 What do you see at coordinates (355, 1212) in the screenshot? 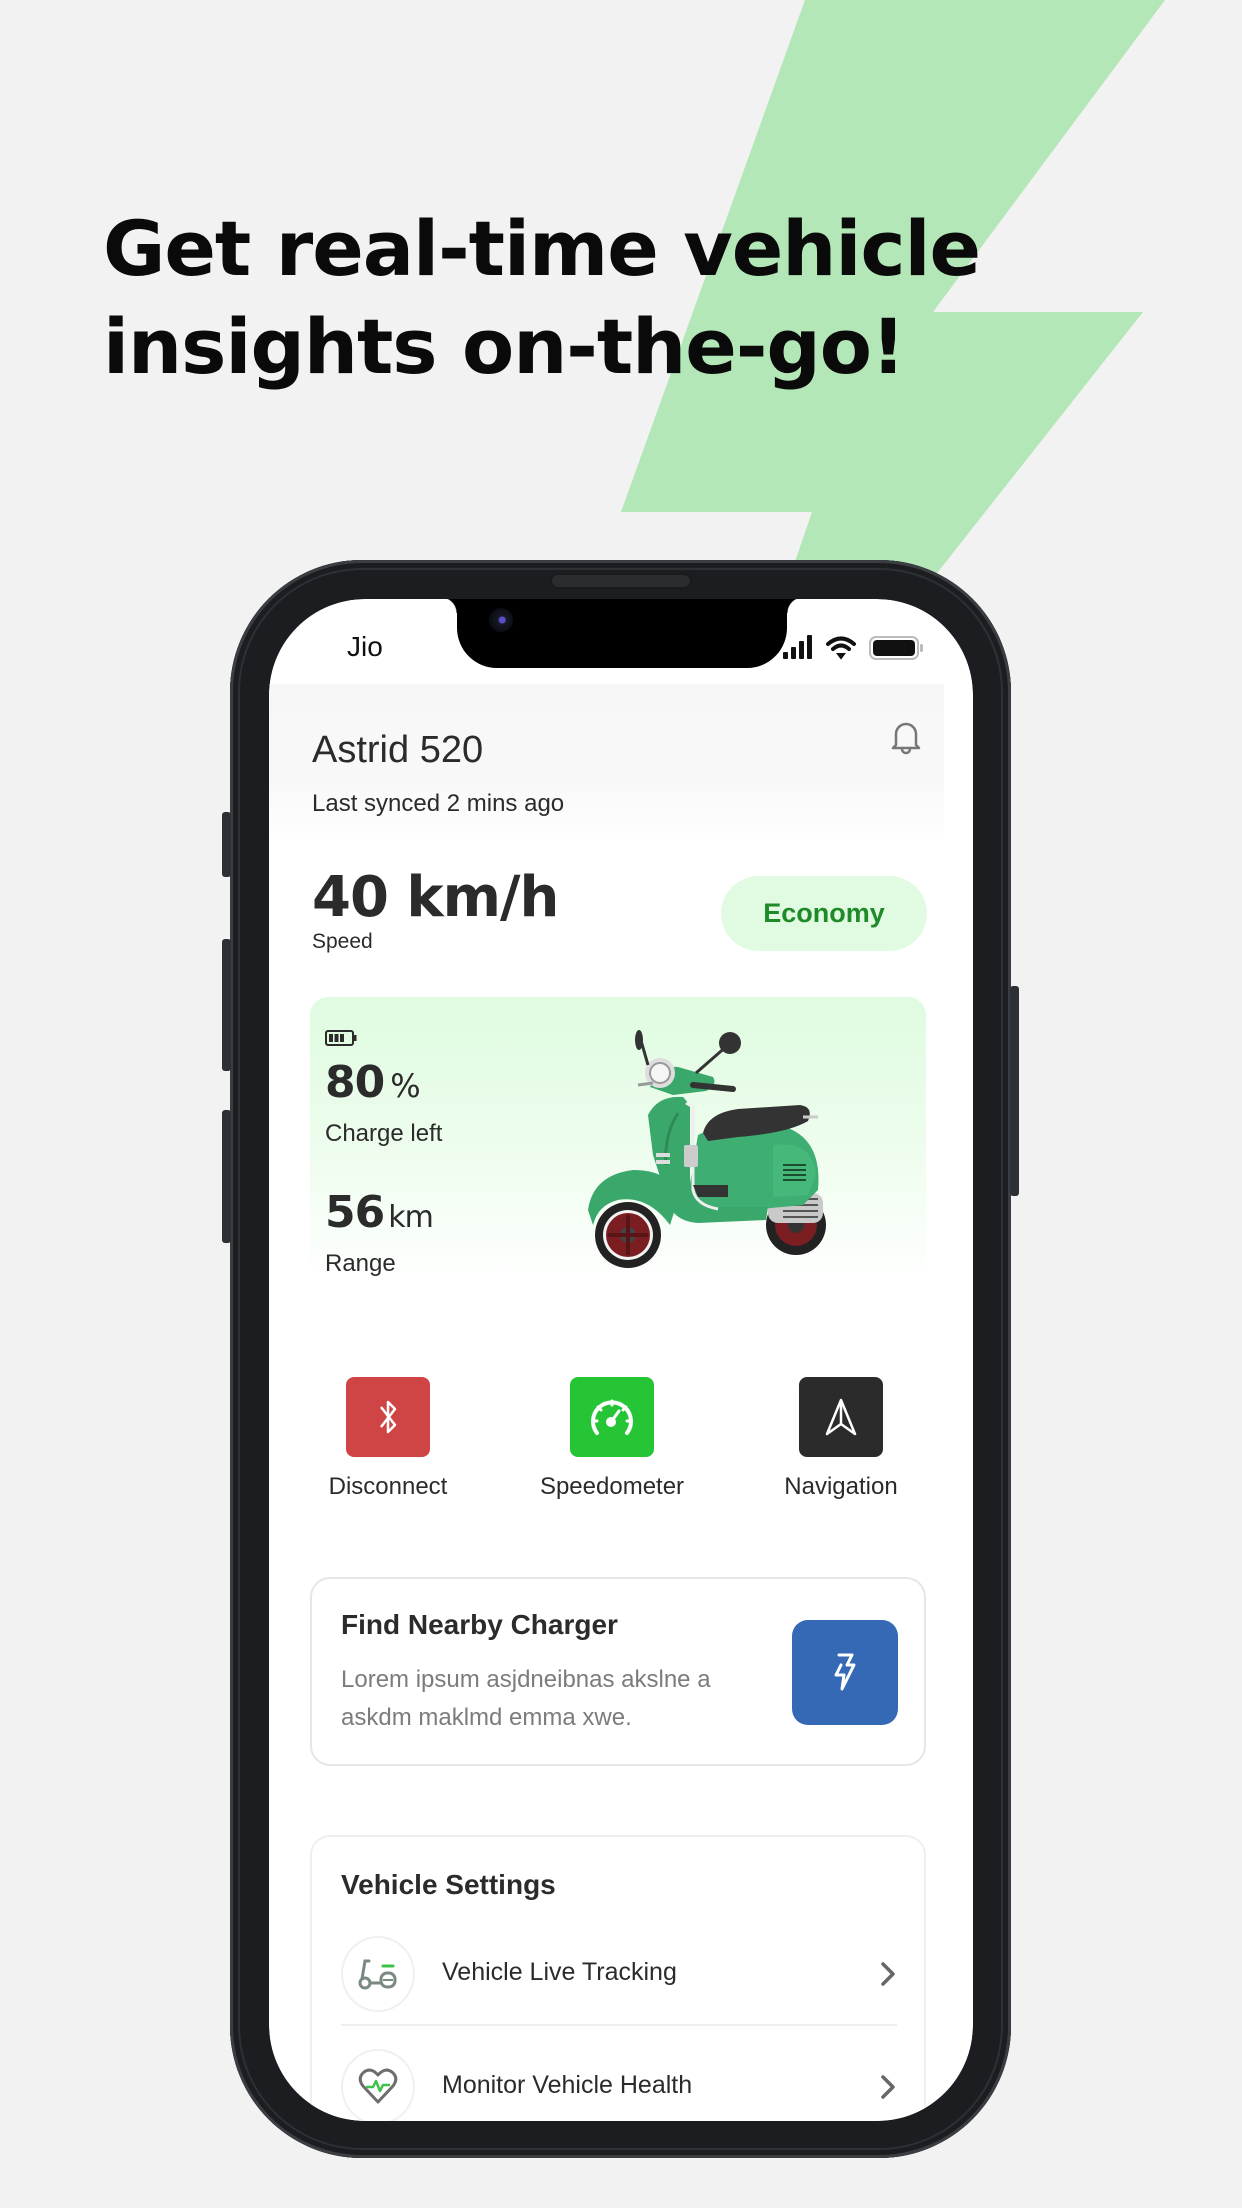
I see `range-number: 56` at bounding box center [355, 1212].